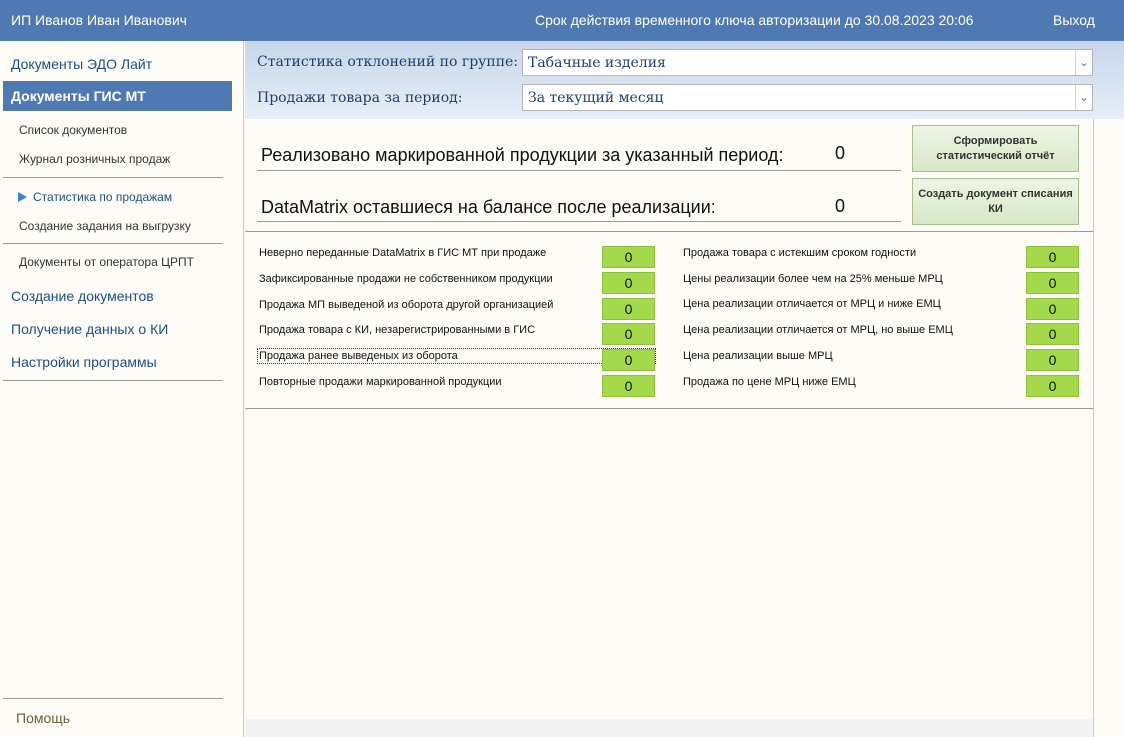 The image size is (1124, 737). What do you see at coordinates (995, 148) in the screenshot?
I see `generate-report-button: Сформировать статистический отчёт` at bounding box center [995, 148].